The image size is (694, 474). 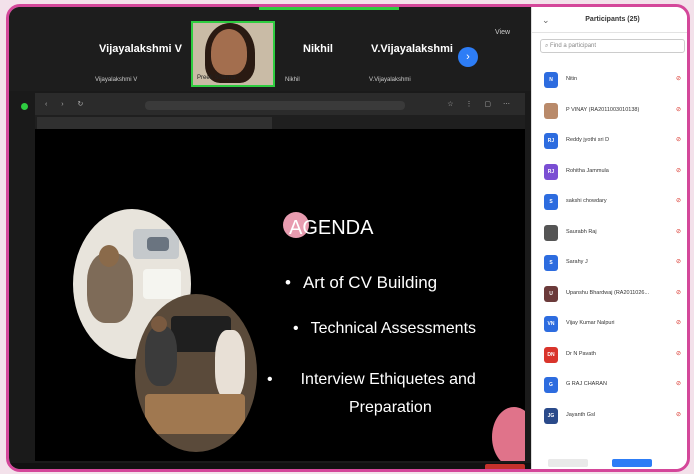 What do you see at coordinates (609, 355) in the screenshot?
I see `participant-row: DN Dr N Pavath ⊘` at bounding box center [609, 355].